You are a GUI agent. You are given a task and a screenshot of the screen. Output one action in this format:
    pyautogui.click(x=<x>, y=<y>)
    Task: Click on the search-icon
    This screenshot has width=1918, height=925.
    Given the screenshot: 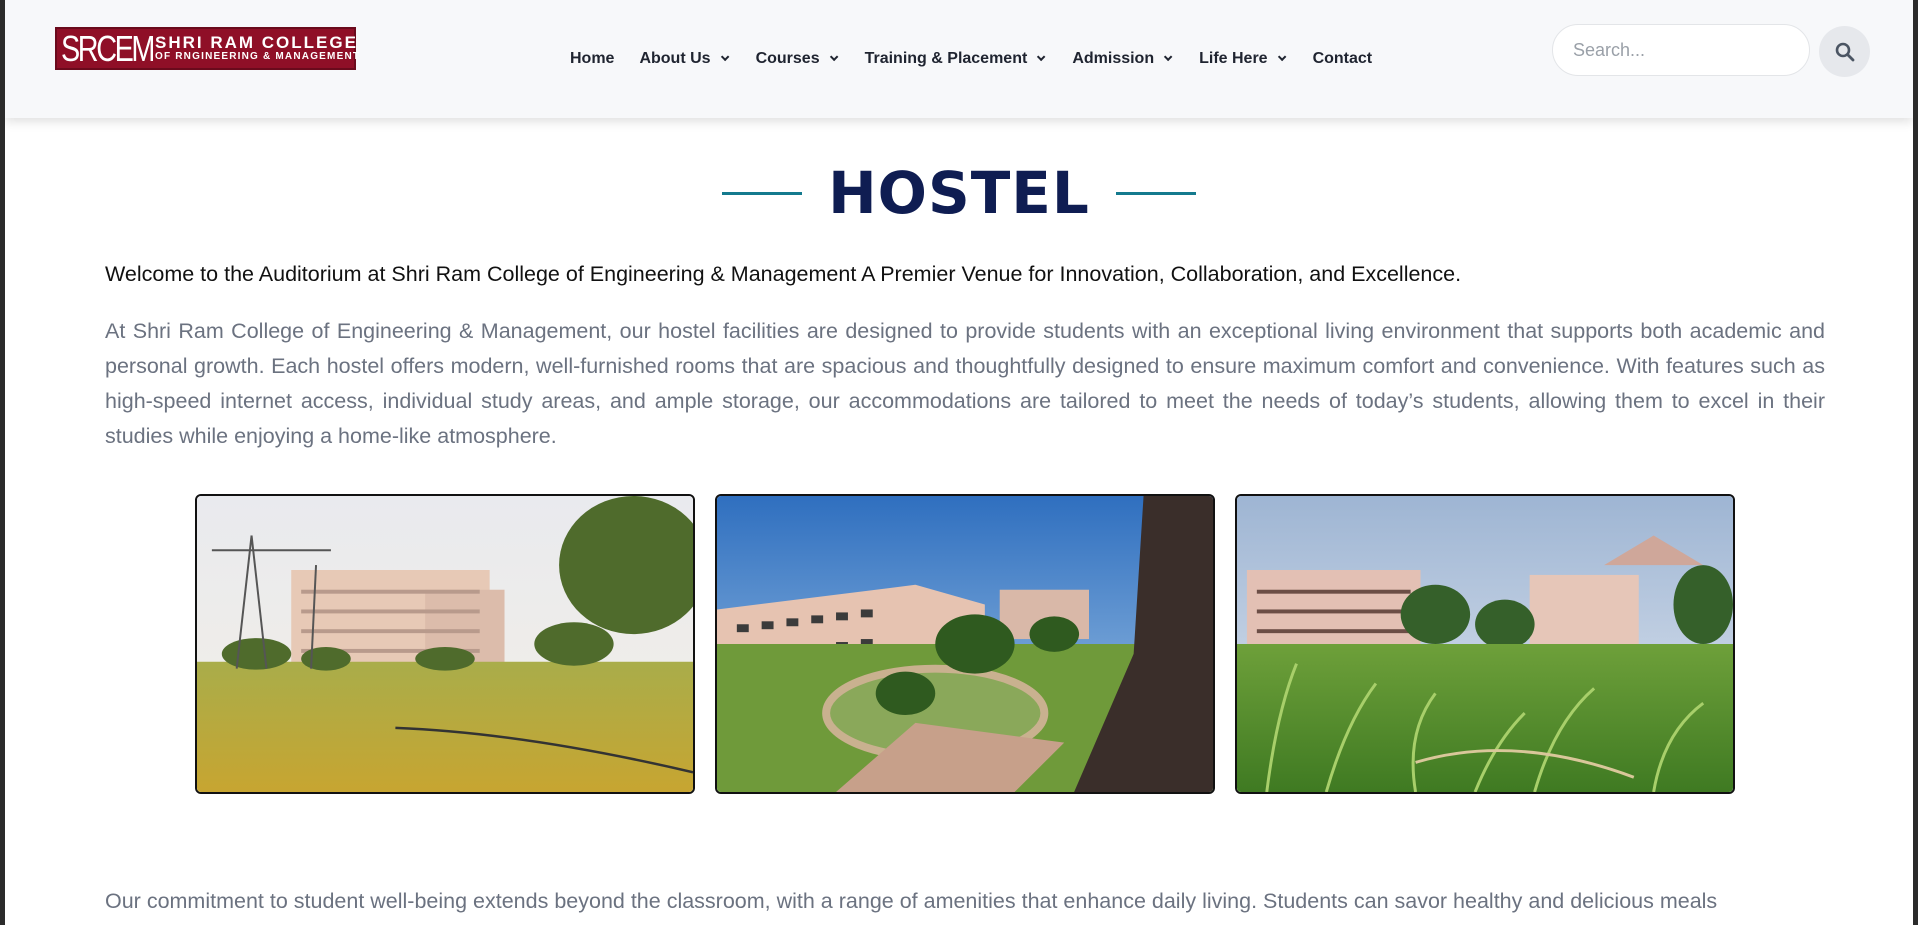 What is the action you would take?
    pyautogui.click(x=1844, y=51)
    